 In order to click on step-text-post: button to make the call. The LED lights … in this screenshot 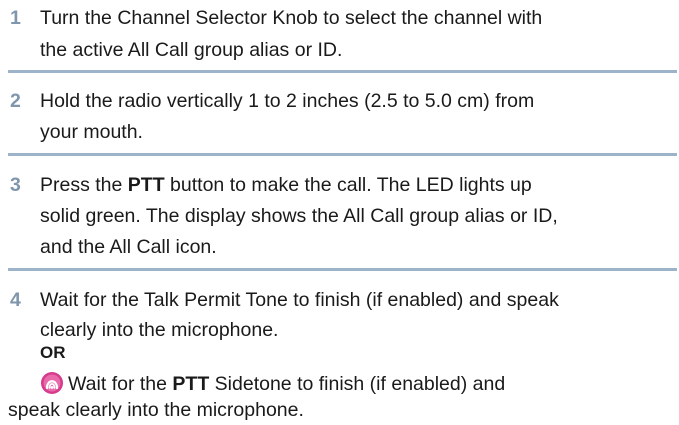, I will do `click(348, 185)`.